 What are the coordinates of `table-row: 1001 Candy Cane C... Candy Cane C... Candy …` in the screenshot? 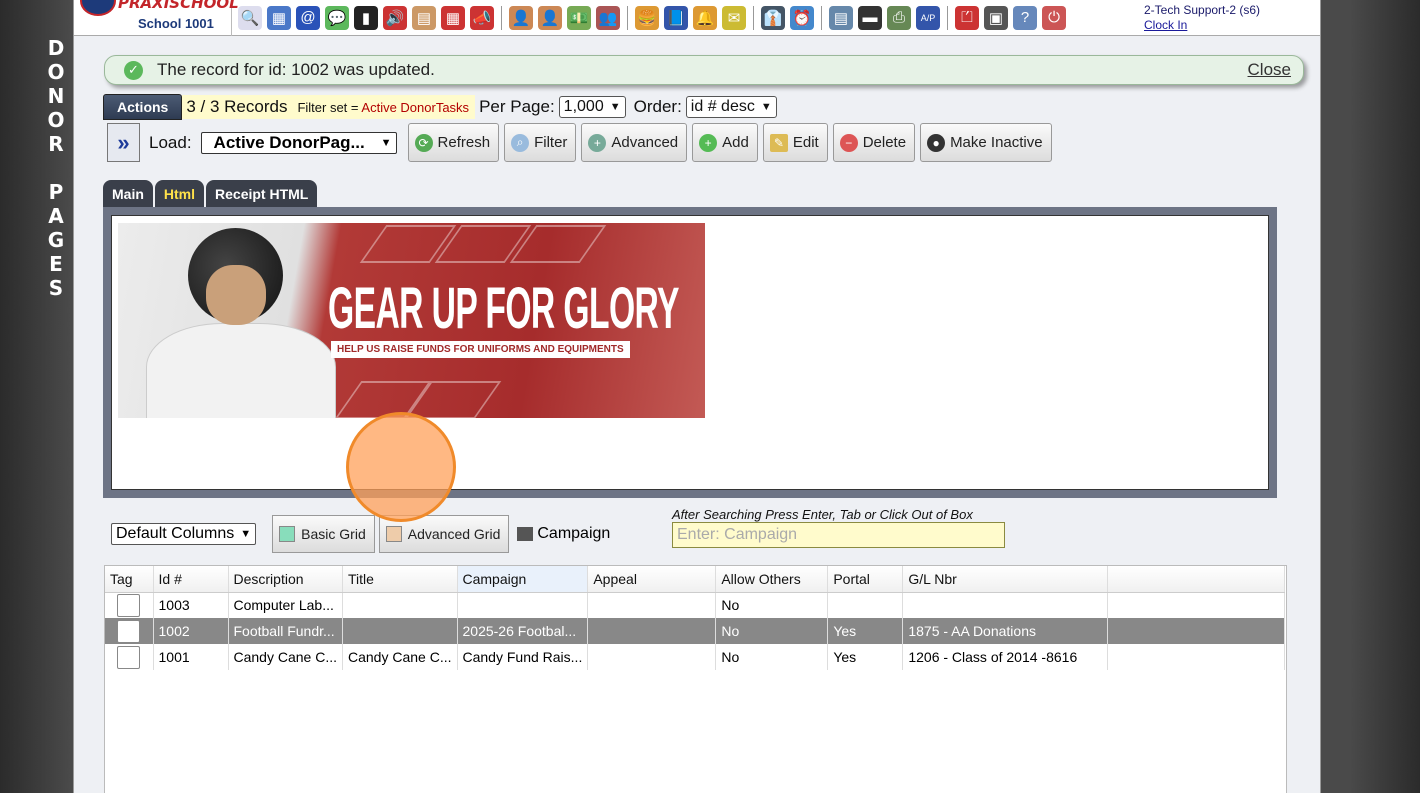 It's located at (695, 657).